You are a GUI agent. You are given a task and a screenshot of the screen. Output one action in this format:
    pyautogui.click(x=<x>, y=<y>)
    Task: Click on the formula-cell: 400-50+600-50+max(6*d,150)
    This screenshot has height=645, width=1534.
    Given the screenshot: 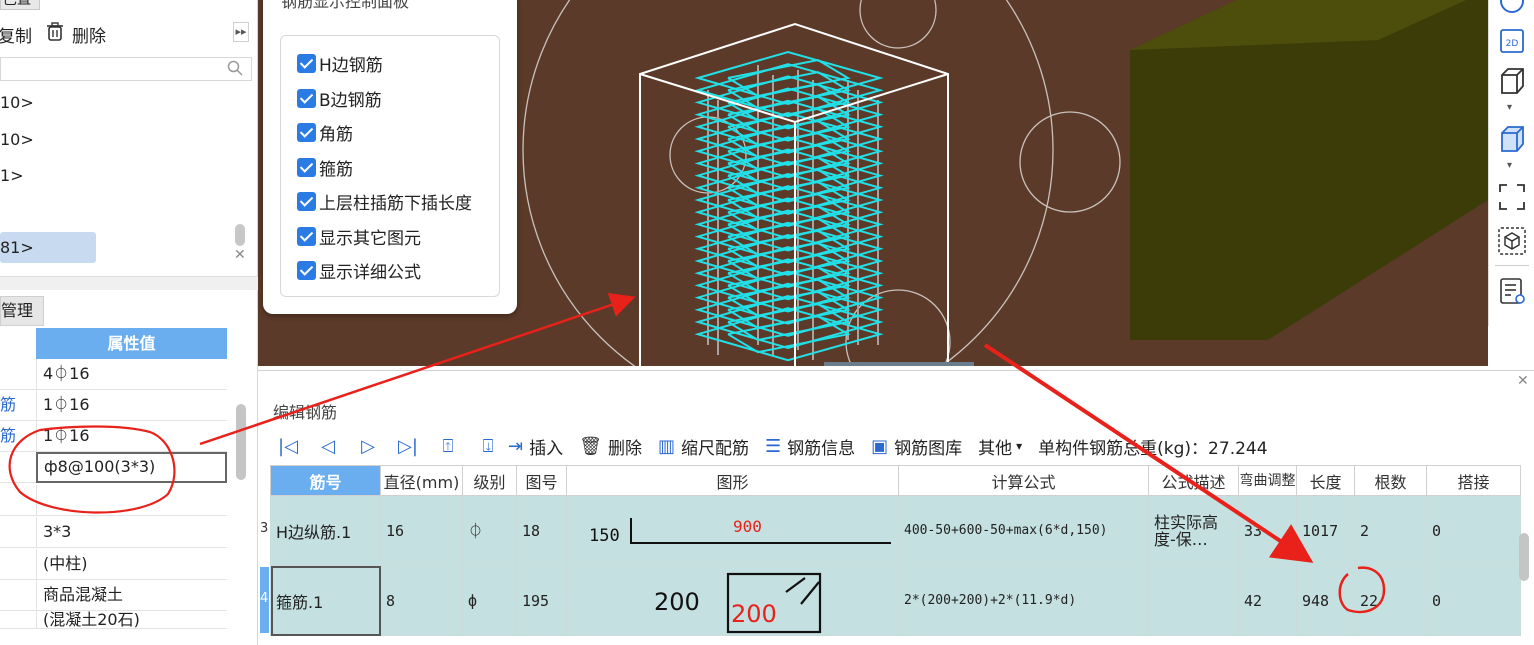 What is the action you would take?
    pyautogui.click(x=1023, y=530)
    